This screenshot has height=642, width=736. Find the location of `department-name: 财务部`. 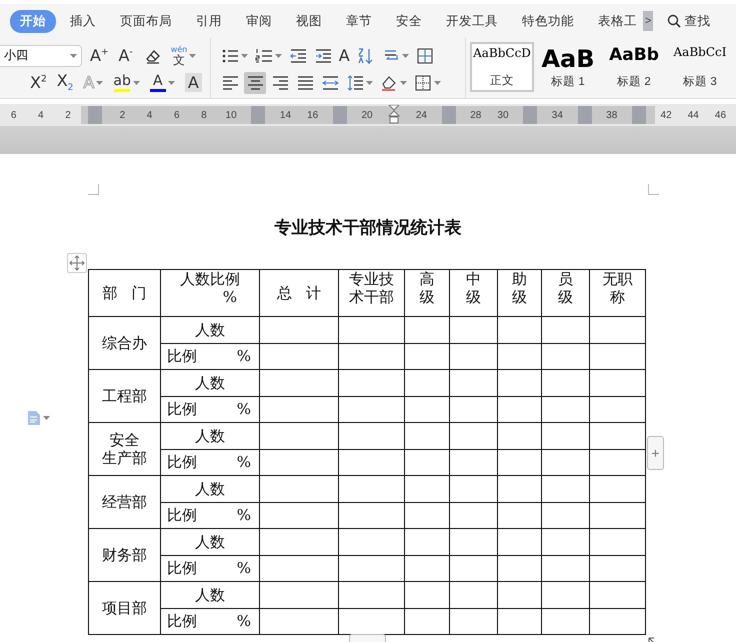

department-name: 财务部 is located at coordinates (124, 555).